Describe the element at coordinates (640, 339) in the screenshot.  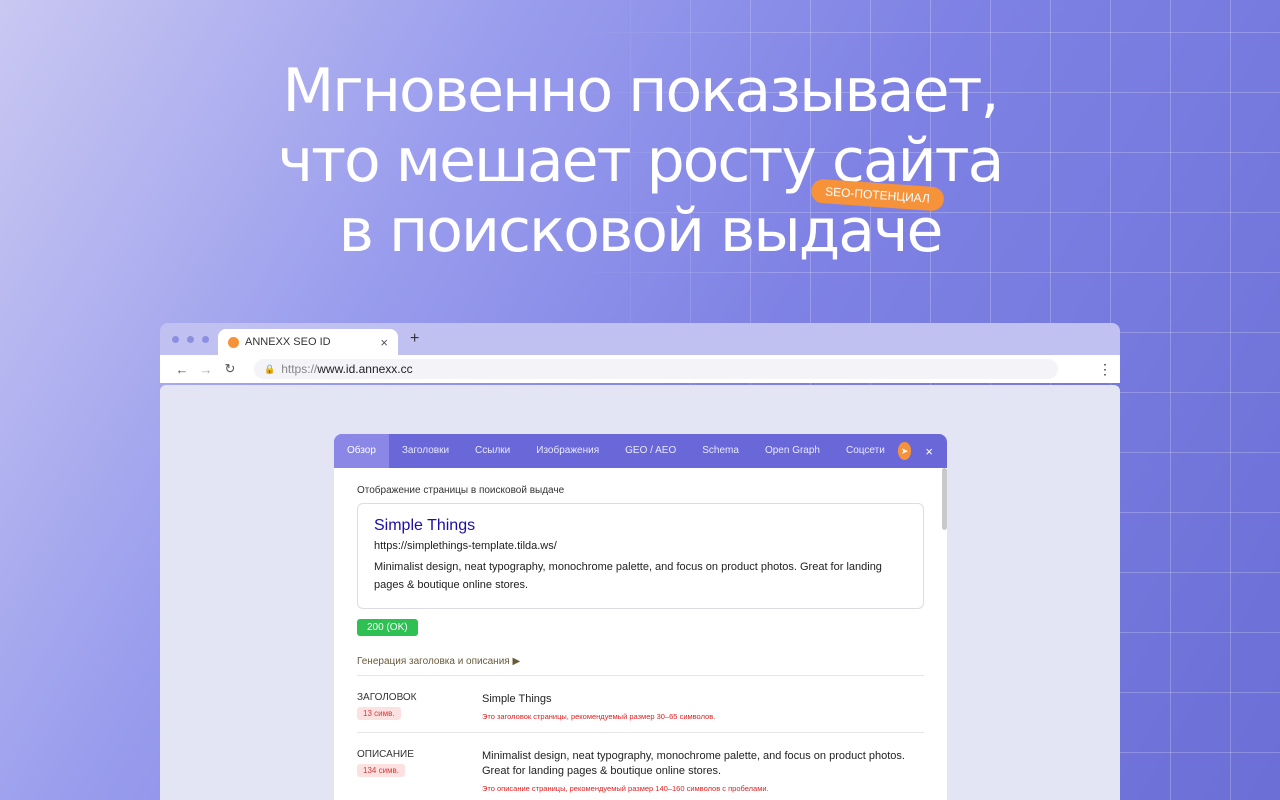
I see `browser-tabbar: ANNEXX SEO ID × +` at that location.